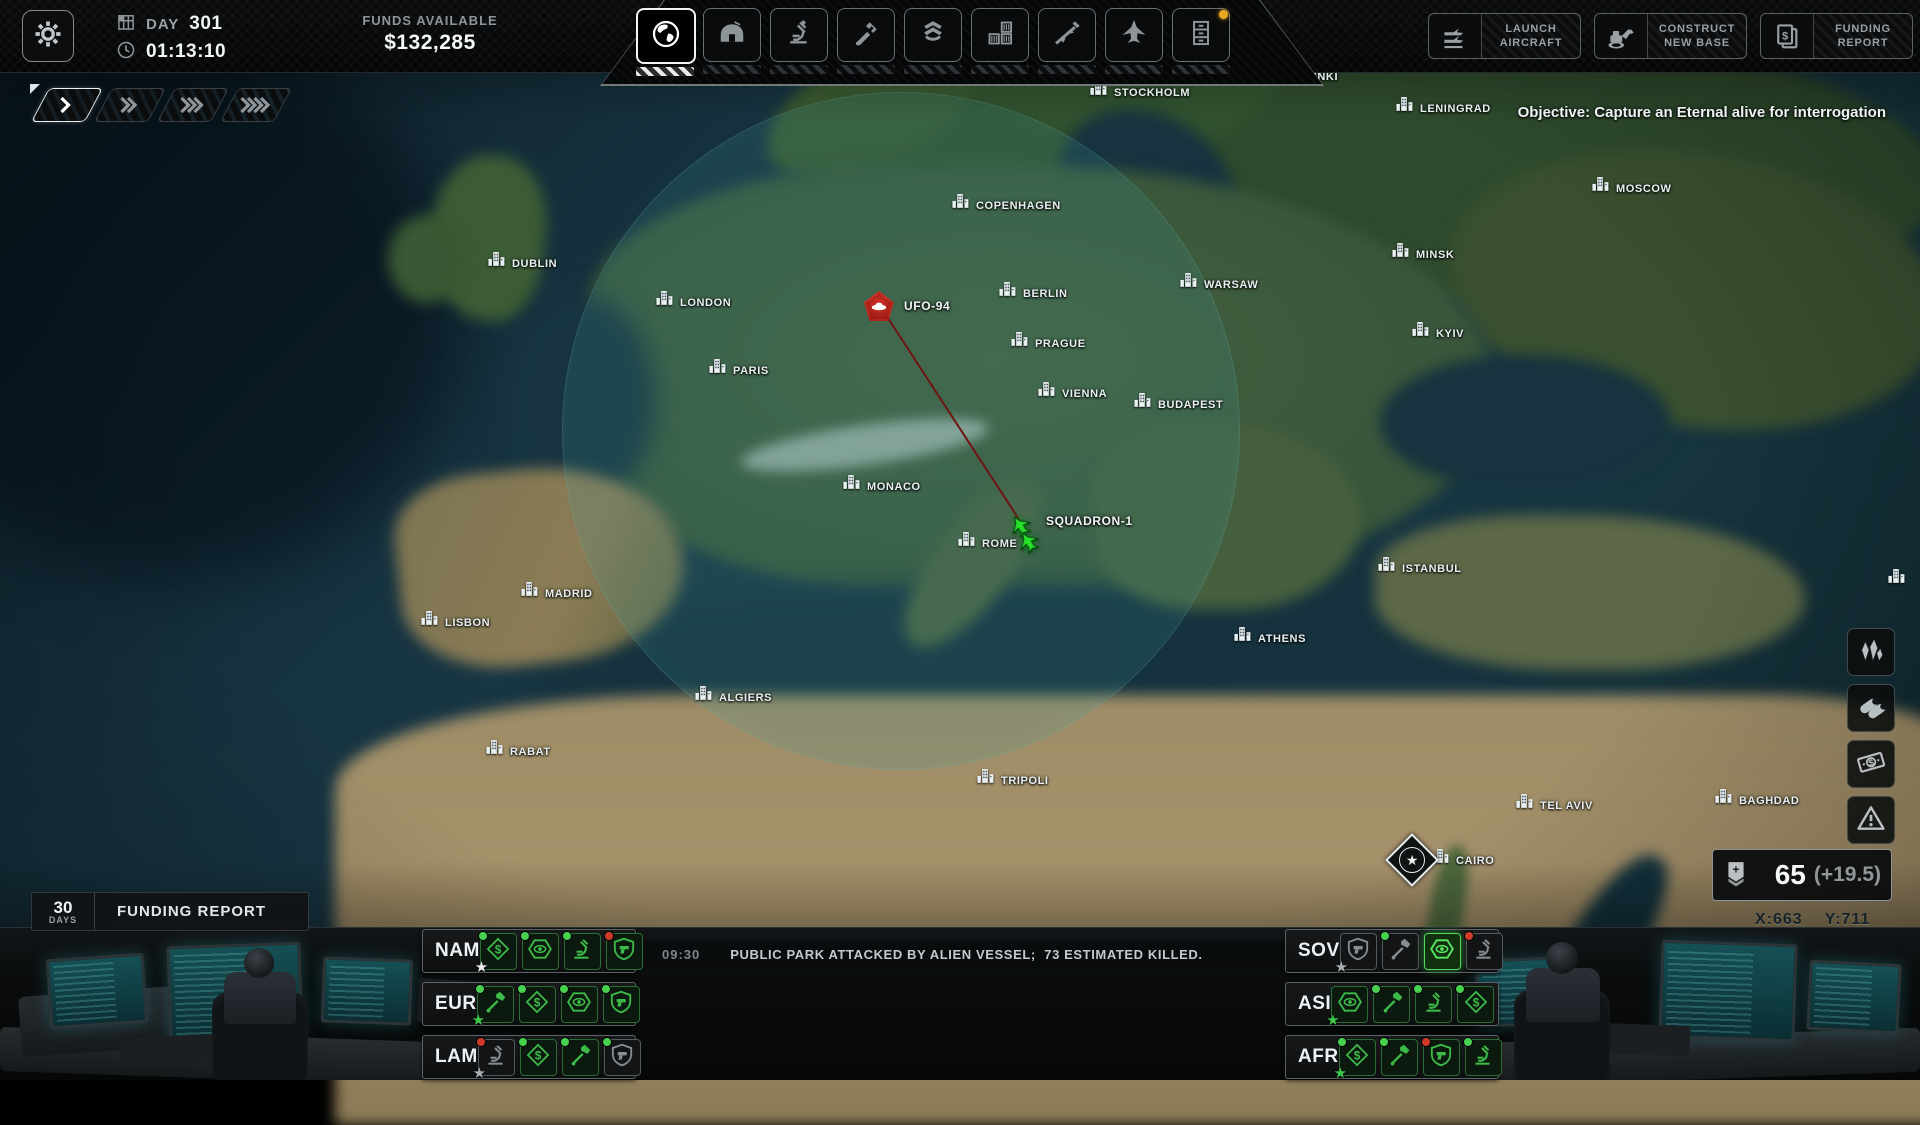 The width and height of the screenshot is (1920, 1125). I want to click on engineering-icon, so click(580, 1057).